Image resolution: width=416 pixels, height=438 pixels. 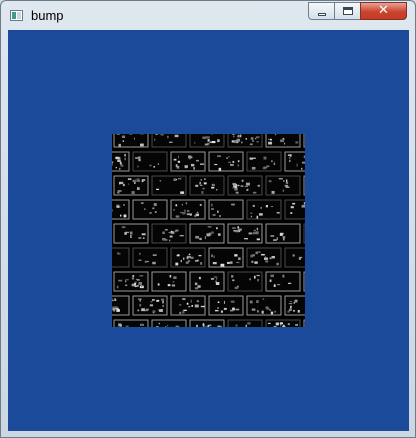 I want to click on close-icon: ✕, so click(x=383, y=10).